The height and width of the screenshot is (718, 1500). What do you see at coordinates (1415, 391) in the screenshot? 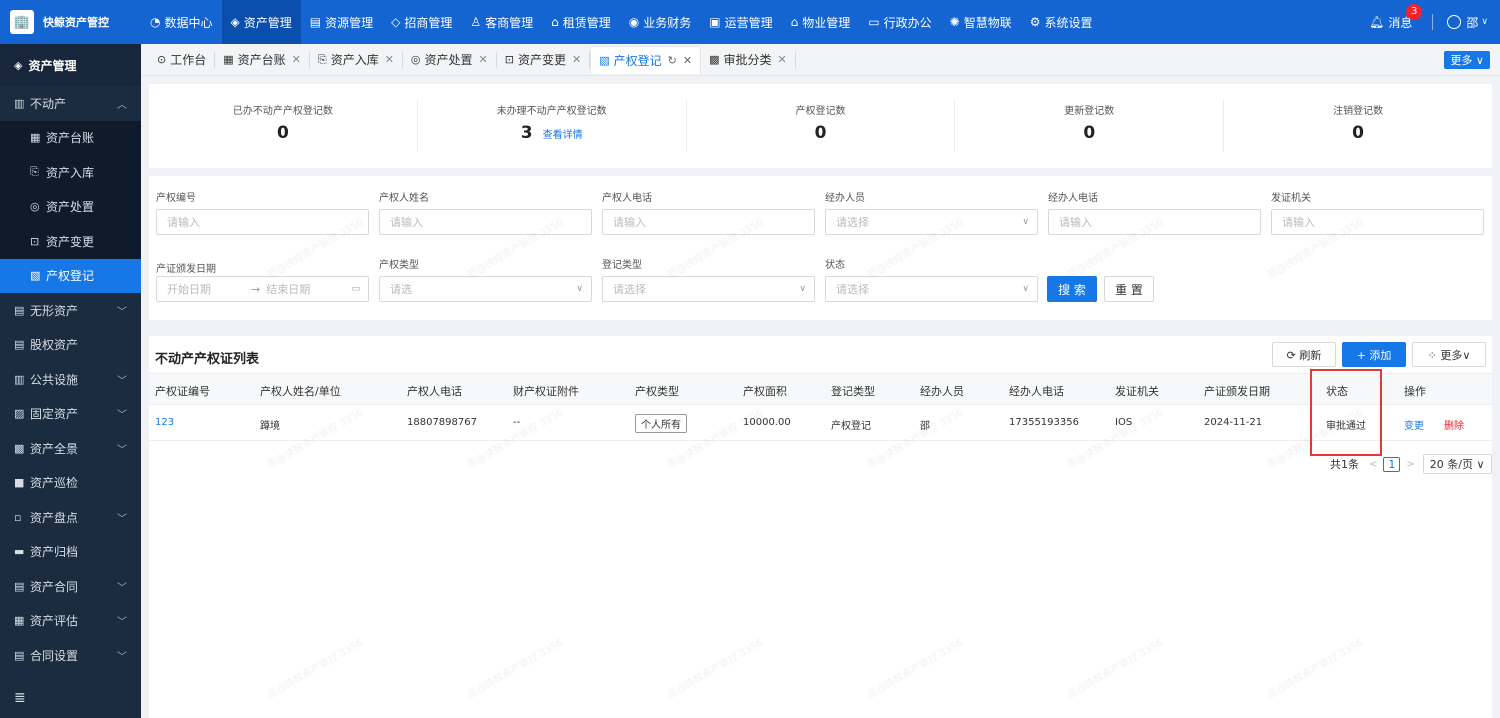
I see `column-header: 操作` at bounding box center [1415, 391].